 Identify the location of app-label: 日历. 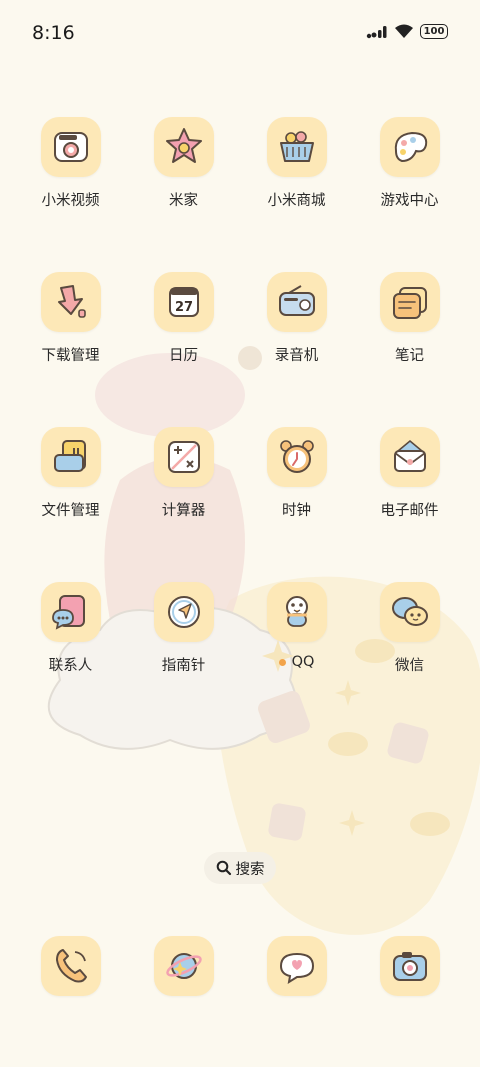
(183, 356).